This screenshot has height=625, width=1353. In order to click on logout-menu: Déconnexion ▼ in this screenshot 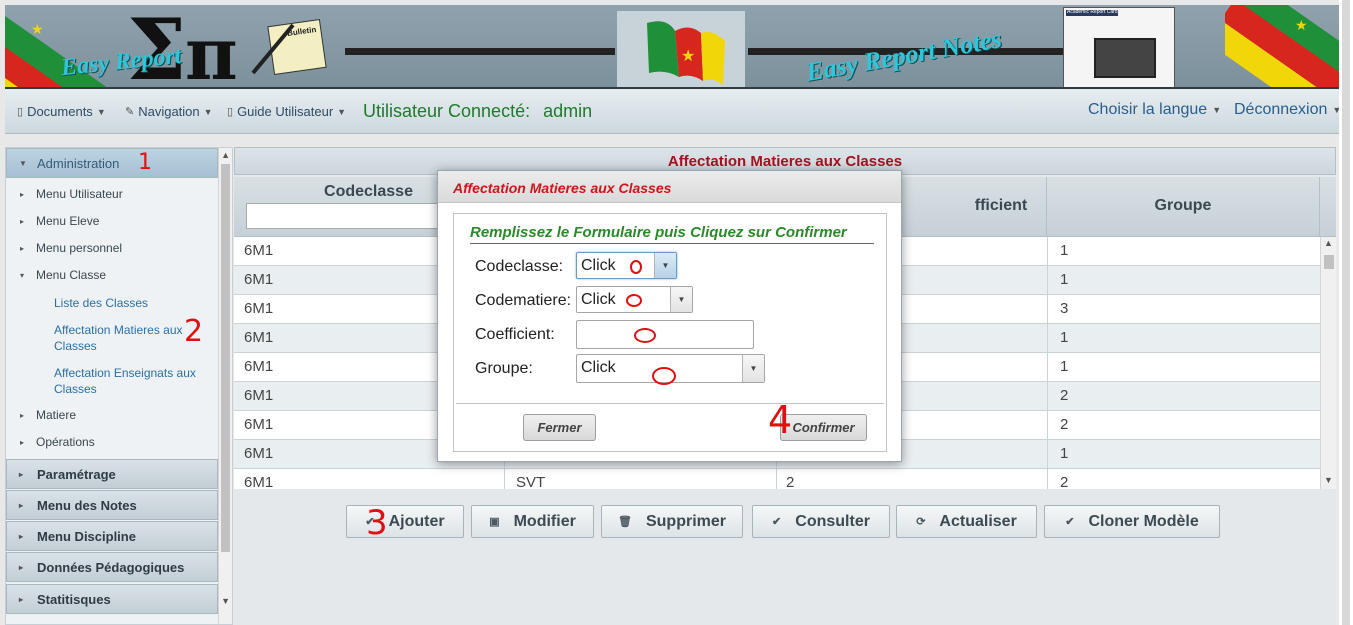, I will do `click(1287, 110)`.